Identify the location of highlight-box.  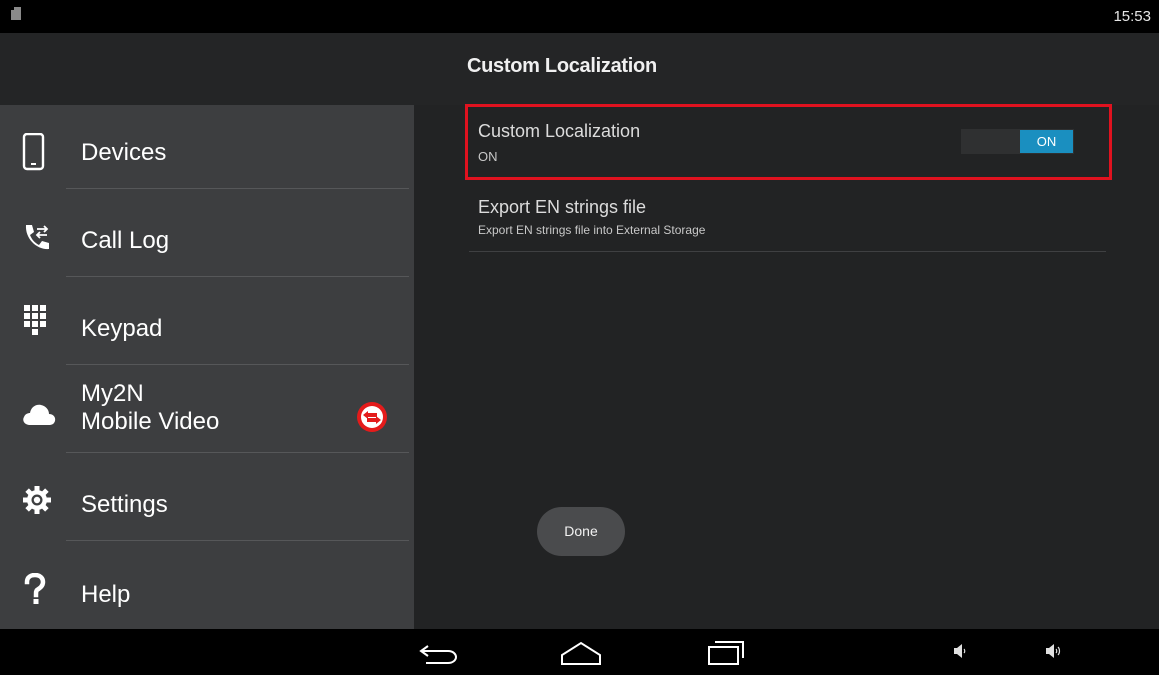
(788, 142).